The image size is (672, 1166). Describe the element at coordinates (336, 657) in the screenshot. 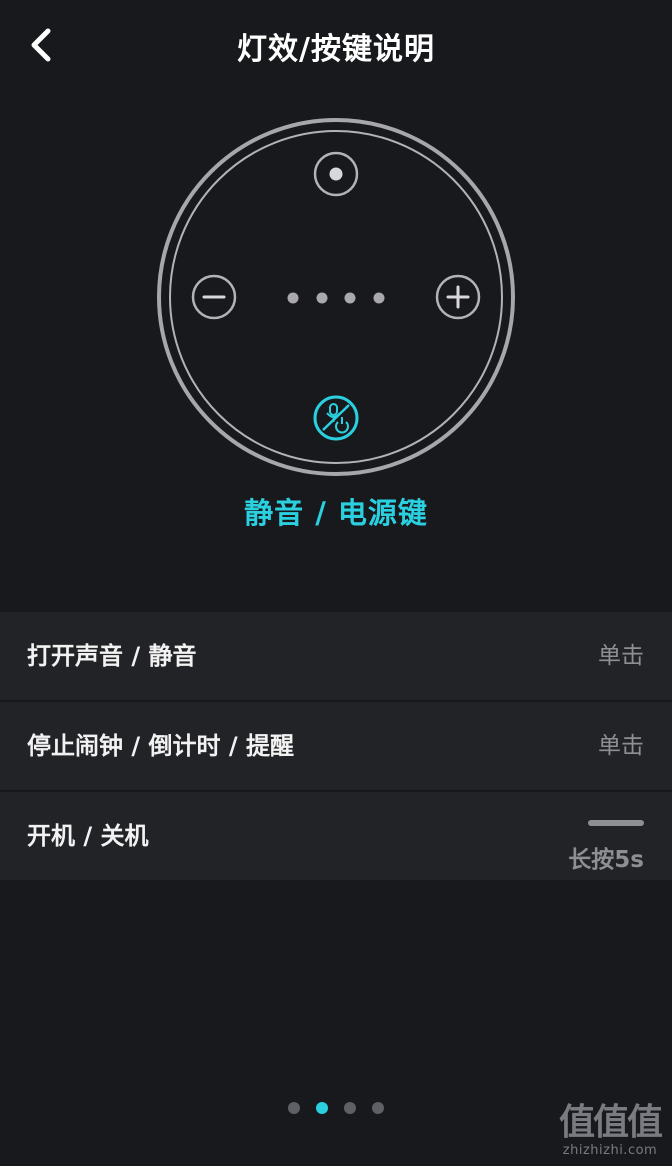

I see `list-item: 打开声音 / 静音 单击` at that location.